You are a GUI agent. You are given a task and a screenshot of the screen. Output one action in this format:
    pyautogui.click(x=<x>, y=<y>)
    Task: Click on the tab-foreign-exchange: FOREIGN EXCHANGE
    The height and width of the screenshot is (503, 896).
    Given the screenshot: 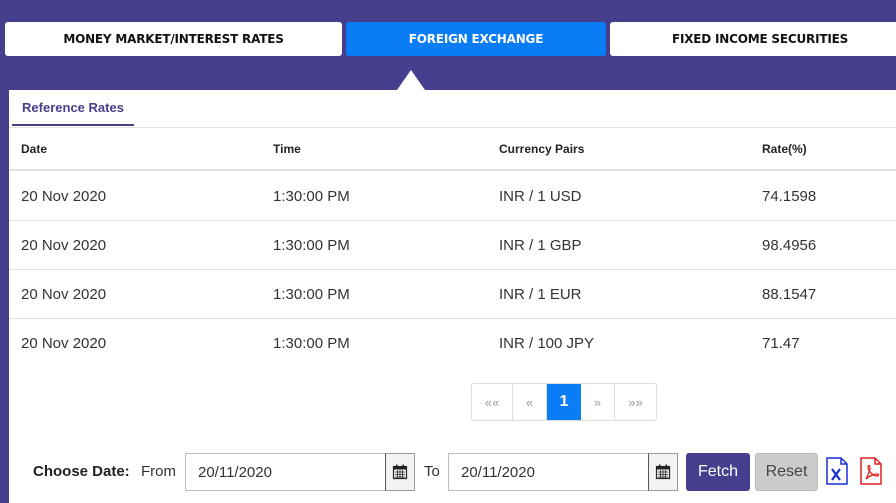 What is the action you would take?
    pyautogui.click(x=476, y=39)
    